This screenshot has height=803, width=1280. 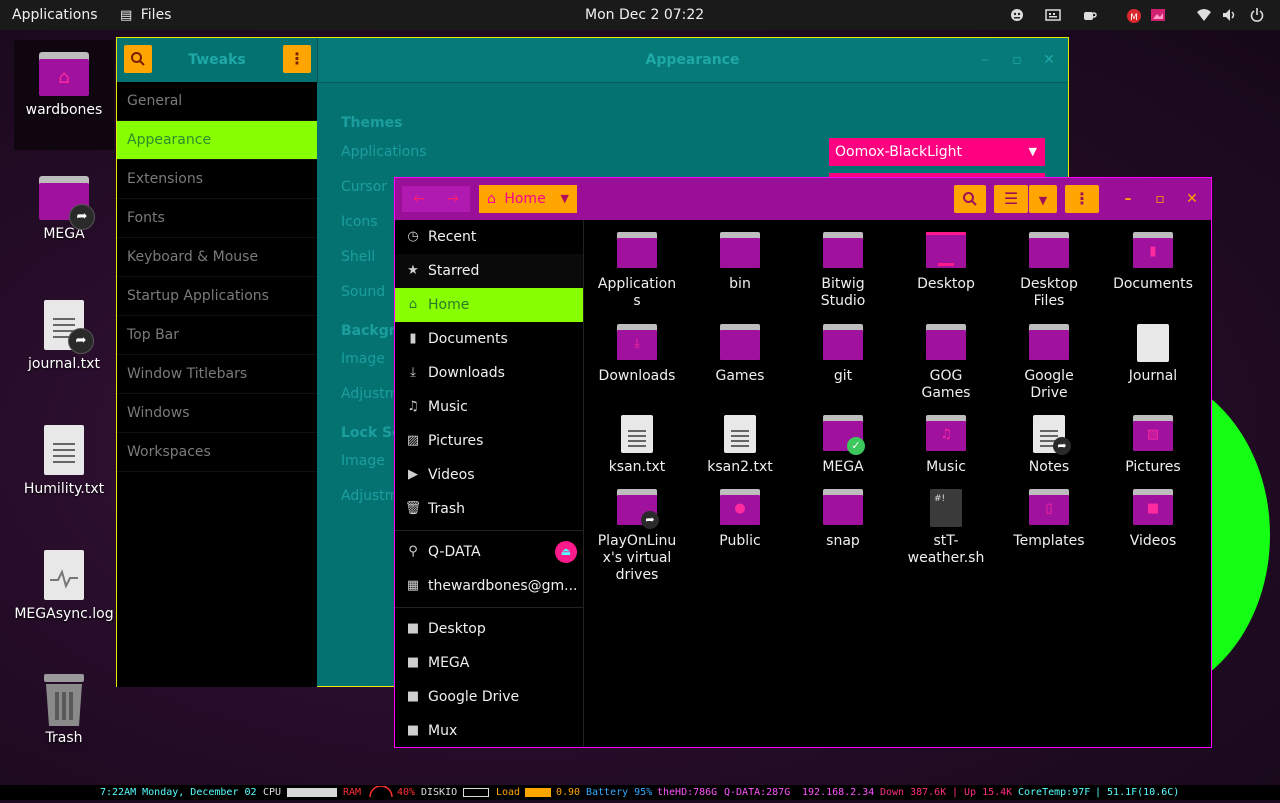 What do you see at coordinates (1229, 15) in the screenshot?
I see `volume-icon` at bounding box center [1229, 15].